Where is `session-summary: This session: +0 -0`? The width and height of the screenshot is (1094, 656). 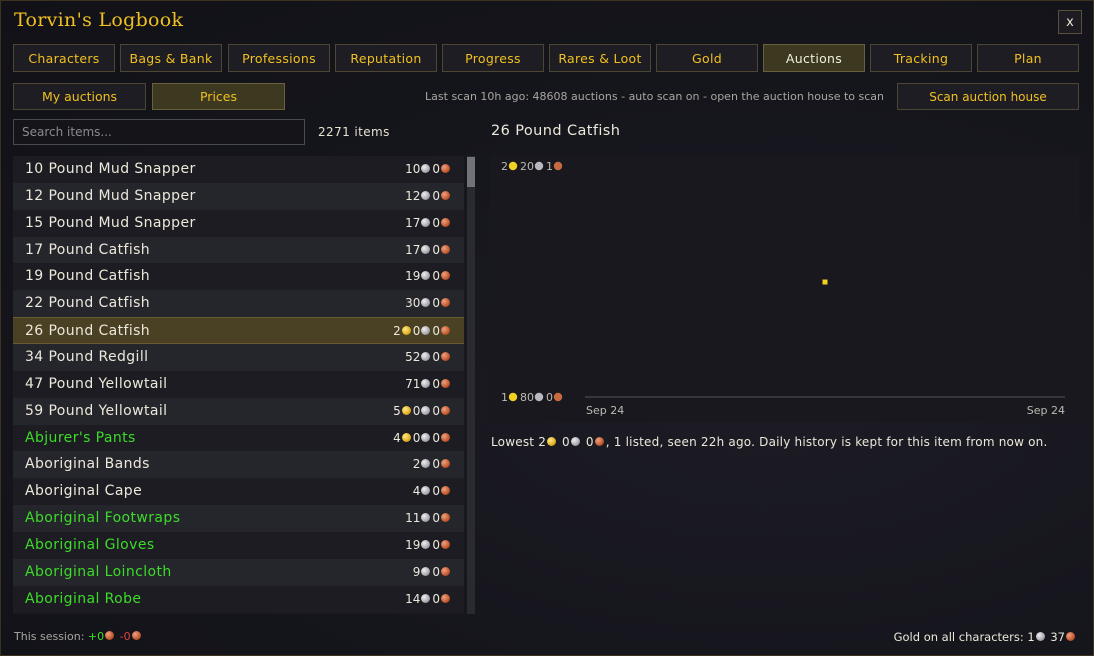 session-summary: This session: +0 -0 is located at coordinates (78, 636).